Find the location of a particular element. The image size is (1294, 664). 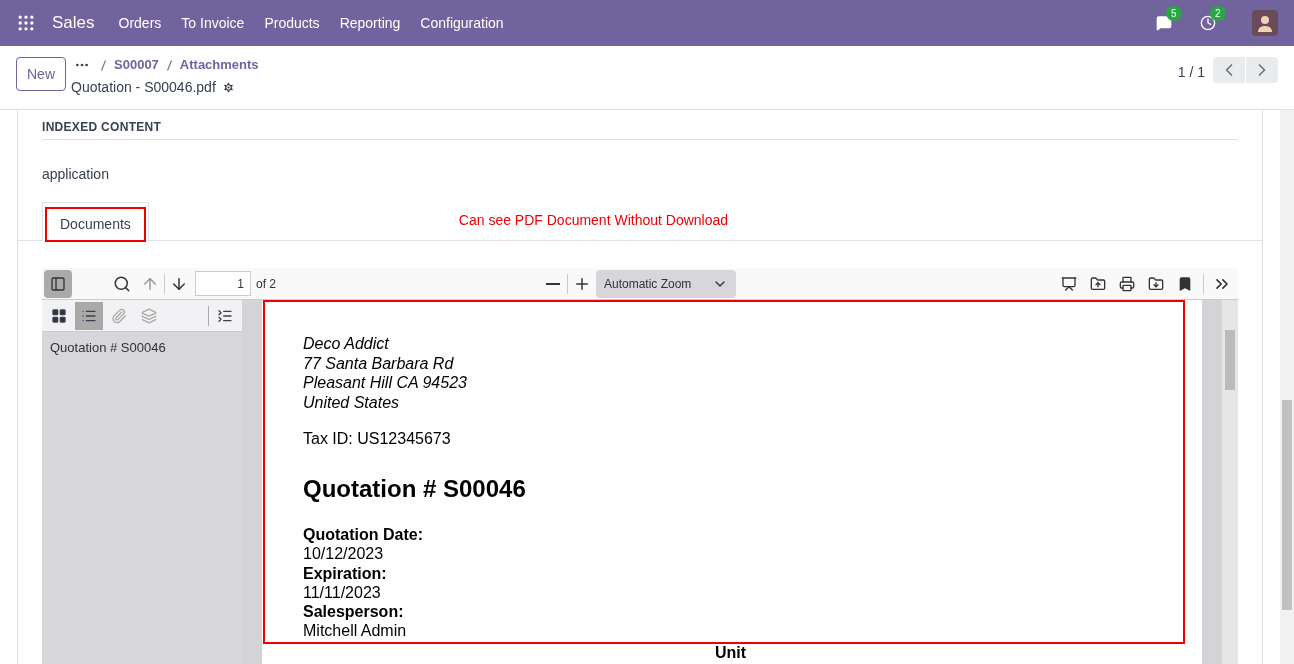

notification-badge: 5 is located at coordinates (1174, 13).